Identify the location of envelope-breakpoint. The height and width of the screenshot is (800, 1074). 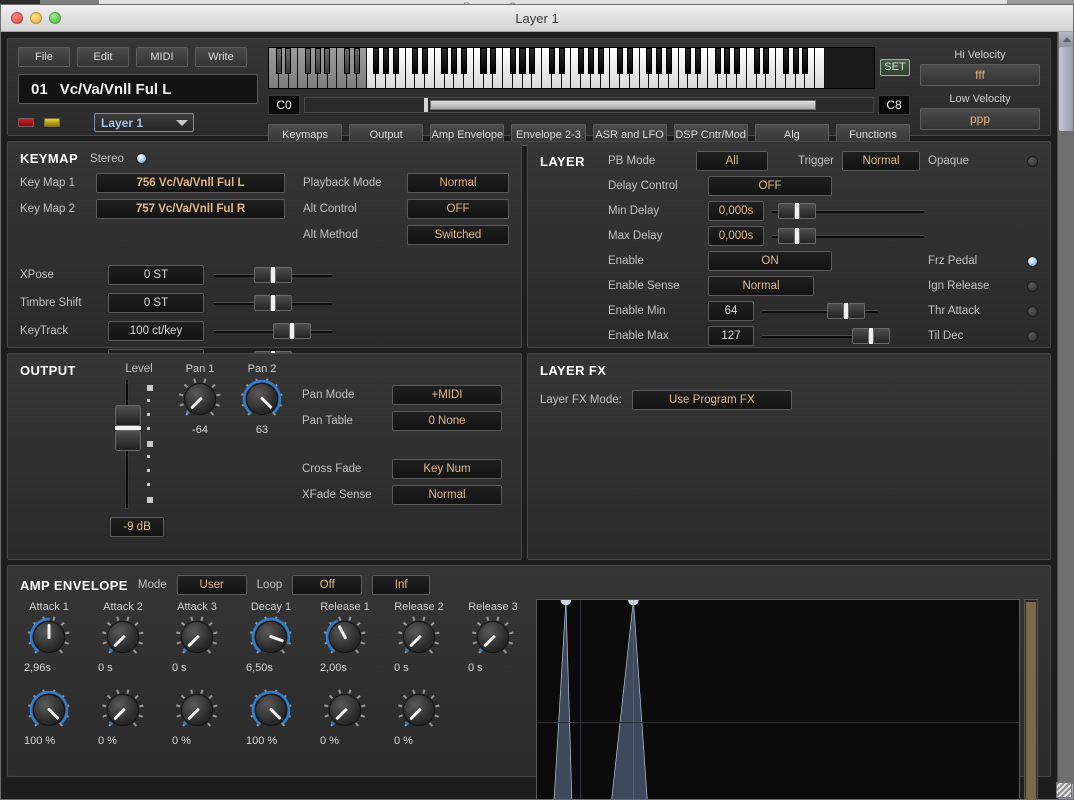
(566, 603).